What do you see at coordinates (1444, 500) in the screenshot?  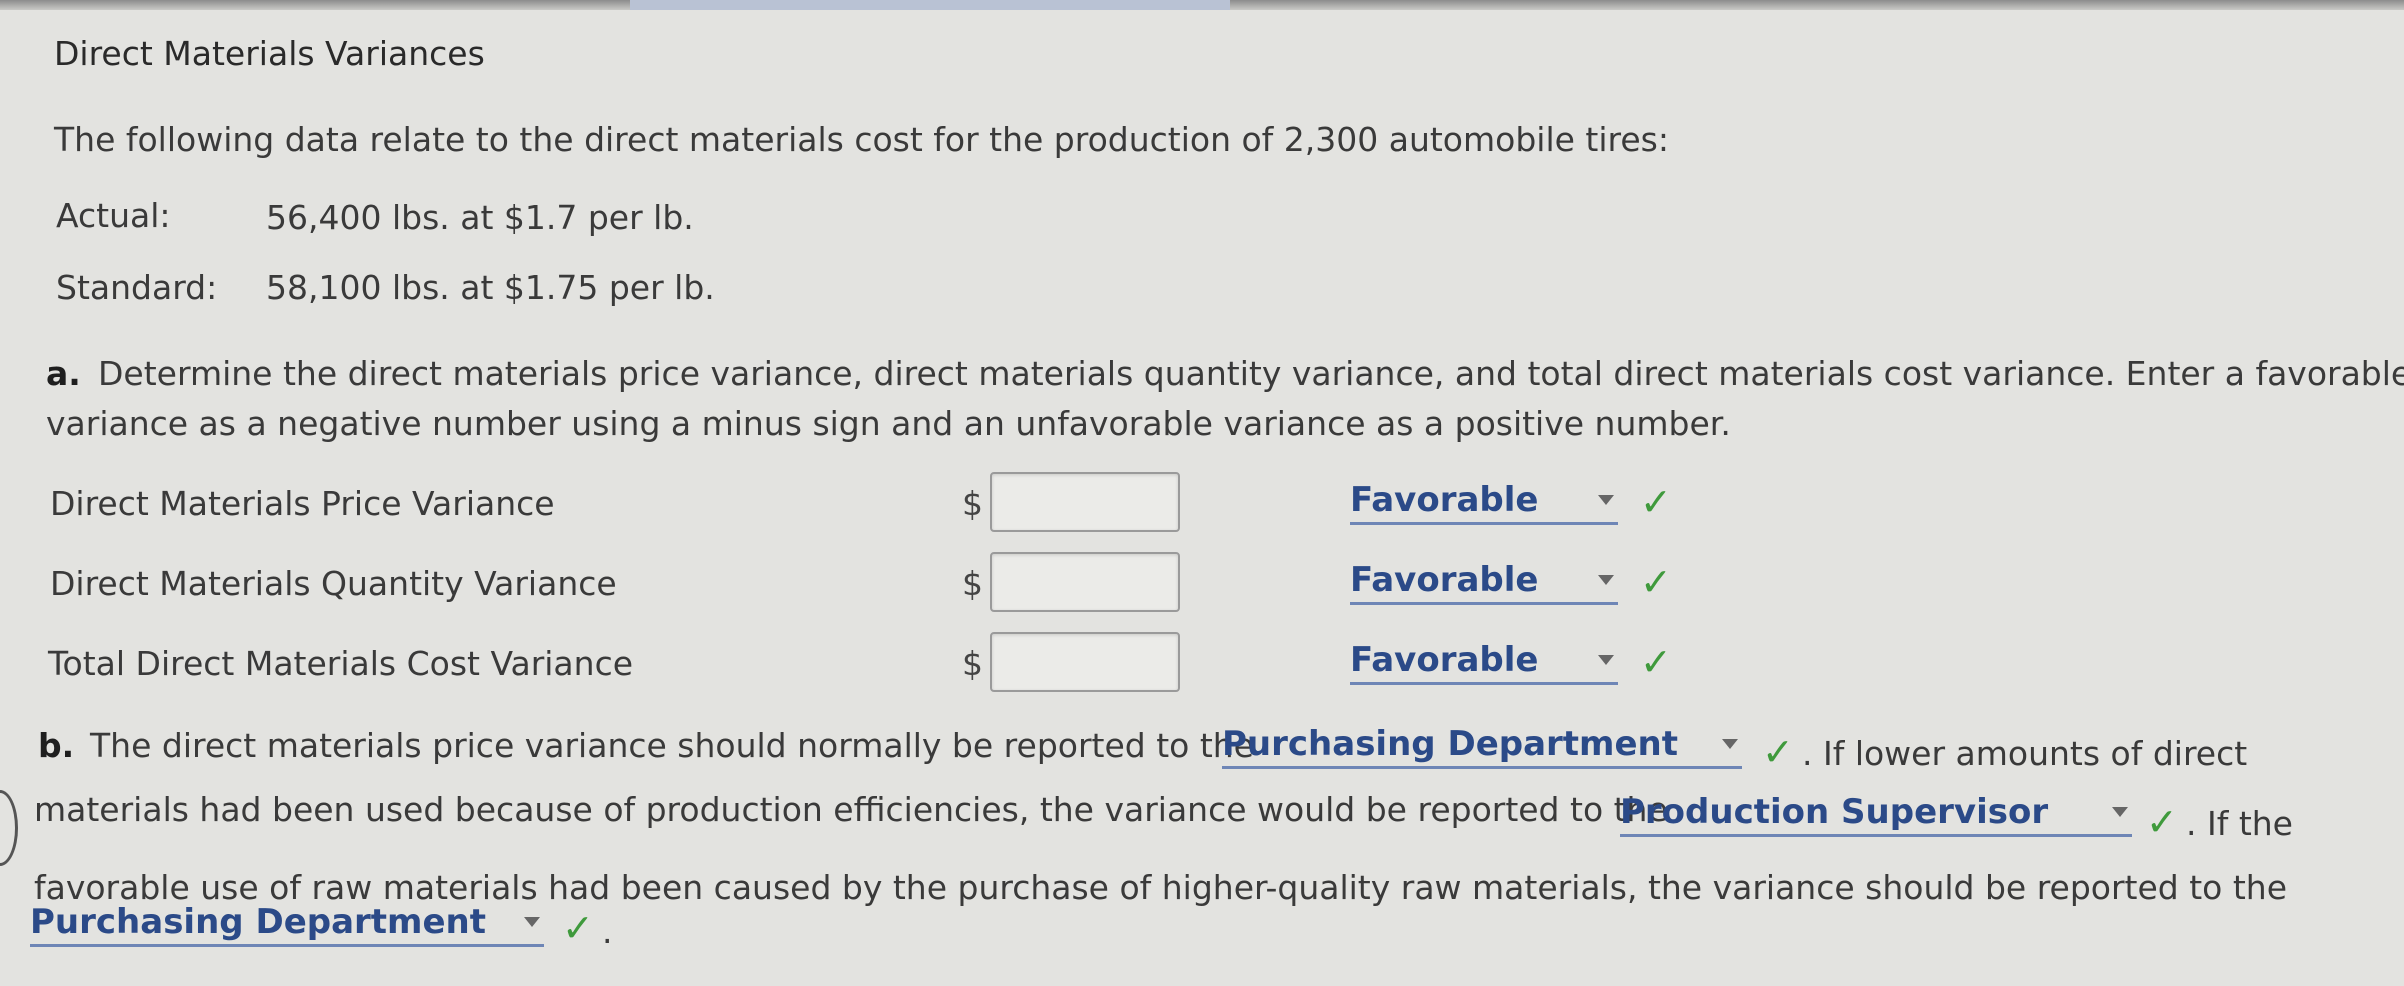 I see `price-variance-select-value: Favorable` at bounding box center [1444, 500].